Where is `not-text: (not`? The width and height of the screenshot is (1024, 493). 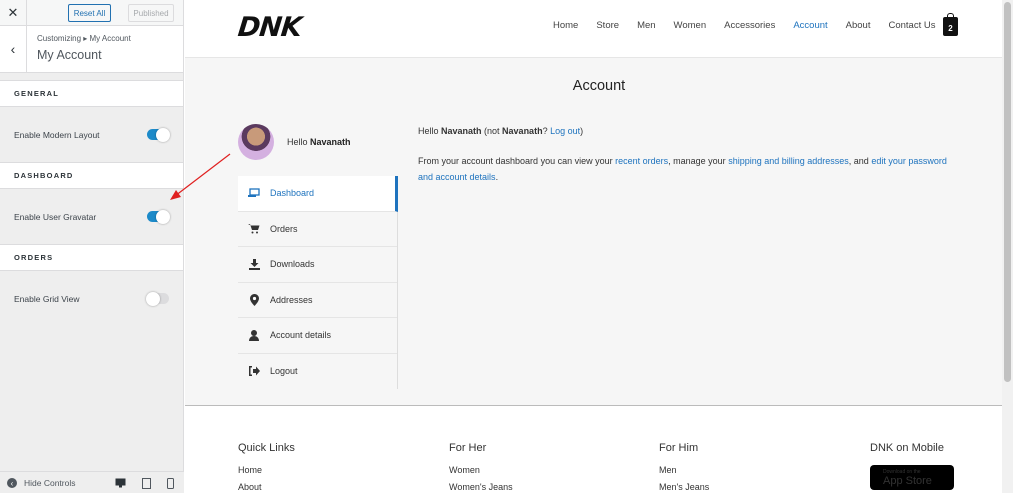
not-text: (not is located at coordinates (492, 131).